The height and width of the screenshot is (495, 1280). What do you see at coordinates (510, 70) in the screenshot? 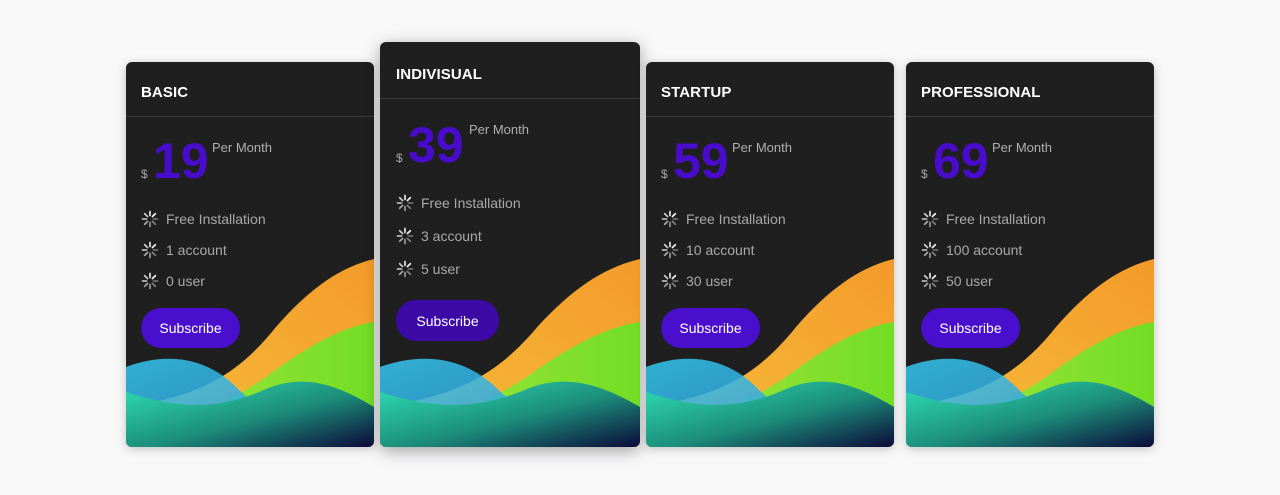
I see `card-header: INDIVISUAL` at bounding box center [510, 70].